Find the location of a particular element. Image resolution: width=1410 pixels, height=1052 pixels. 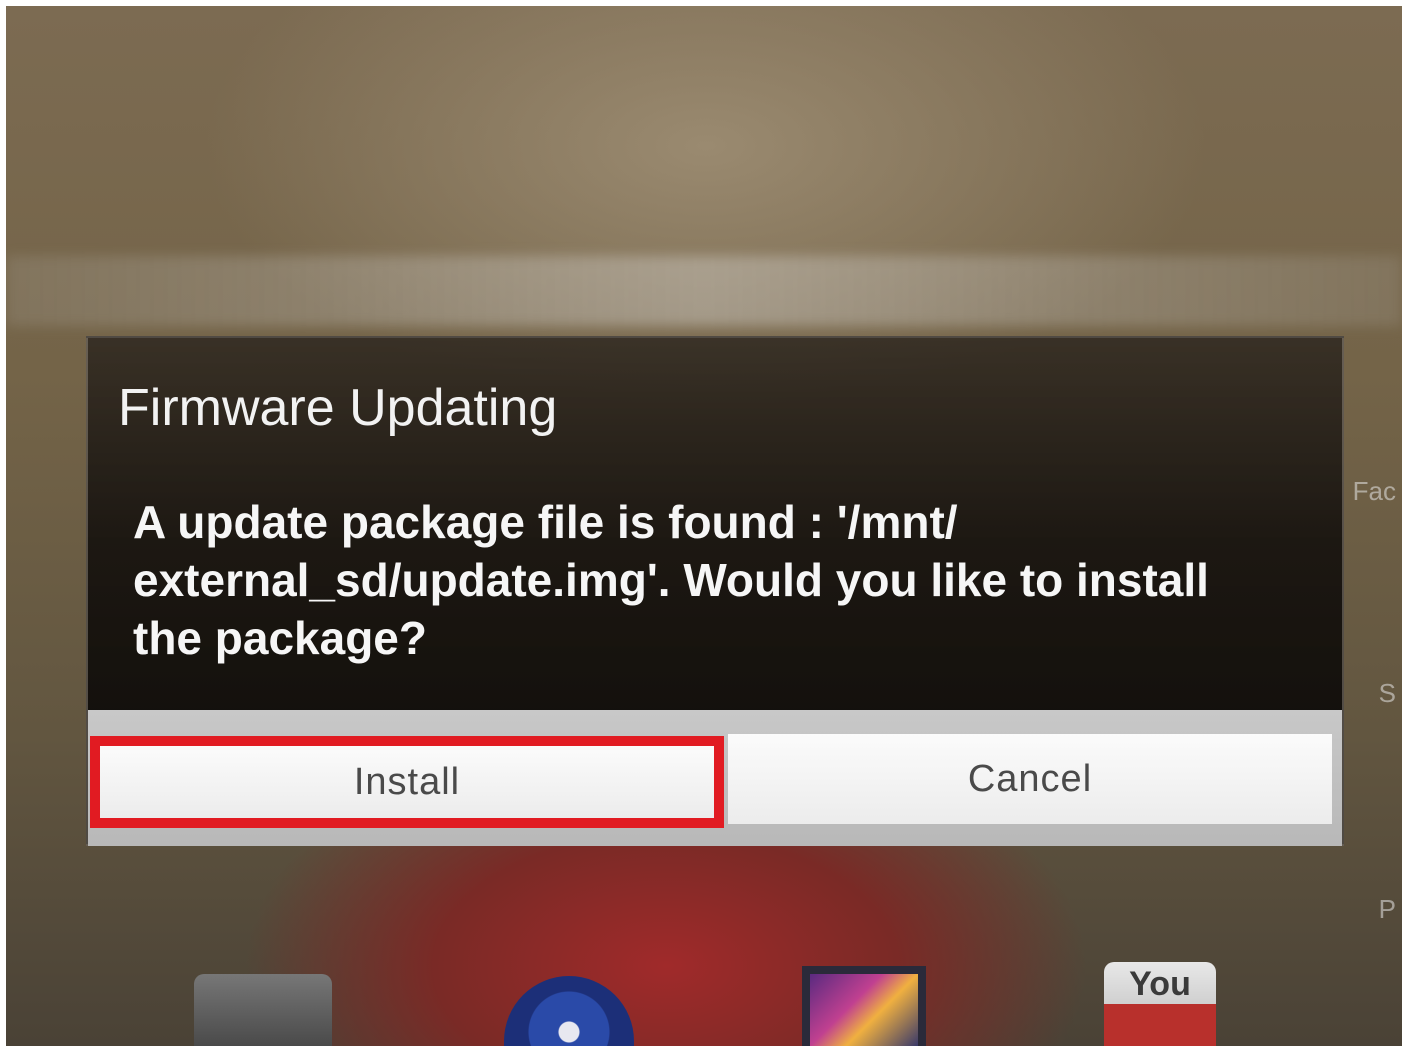

youtube-icon: You is located at coordinates (1160, 1004).